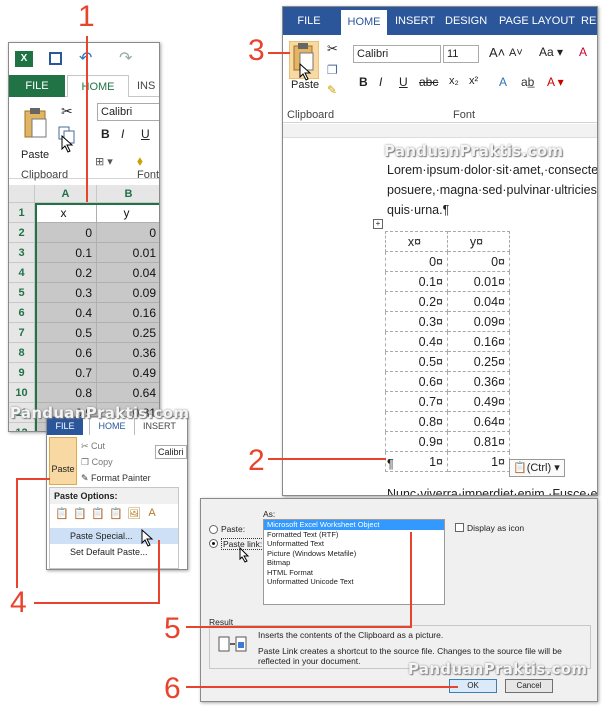 Image resolution: width=603 pixels, height=709 pixels. What do you see at coordinates (305, 85) in the screenshot?
I see `word-paste-label: Paste` at bounding box center [305, 85].